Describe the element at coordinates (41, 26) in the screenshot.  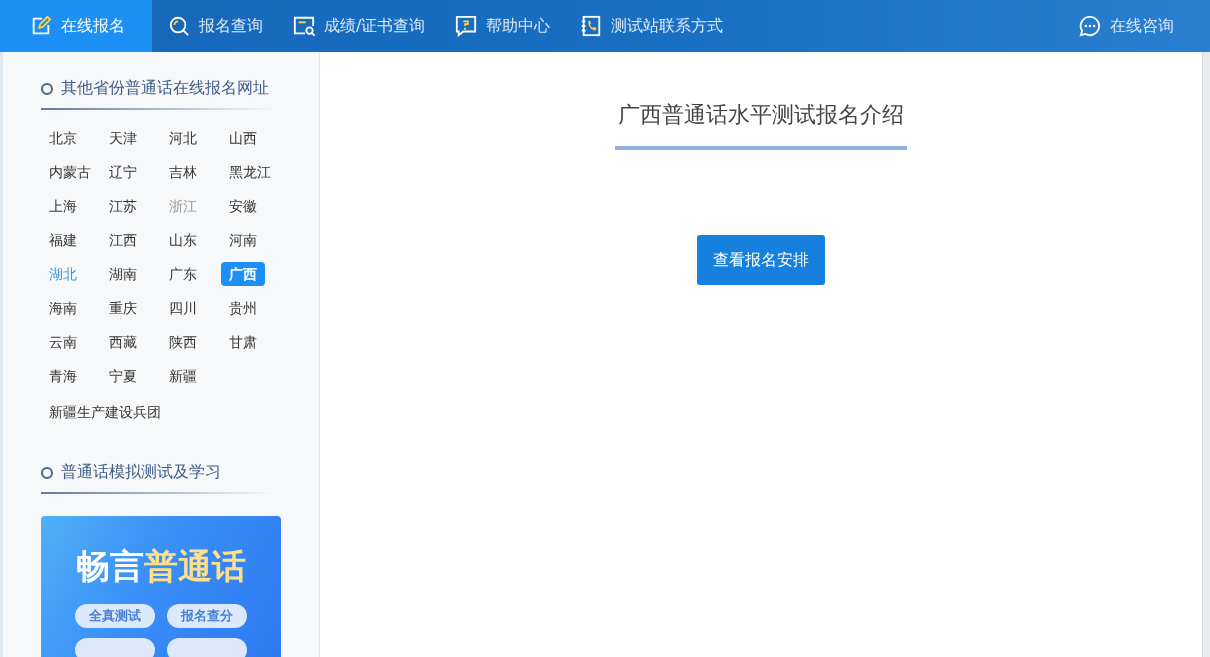
I see `pencil-icon` at that location.